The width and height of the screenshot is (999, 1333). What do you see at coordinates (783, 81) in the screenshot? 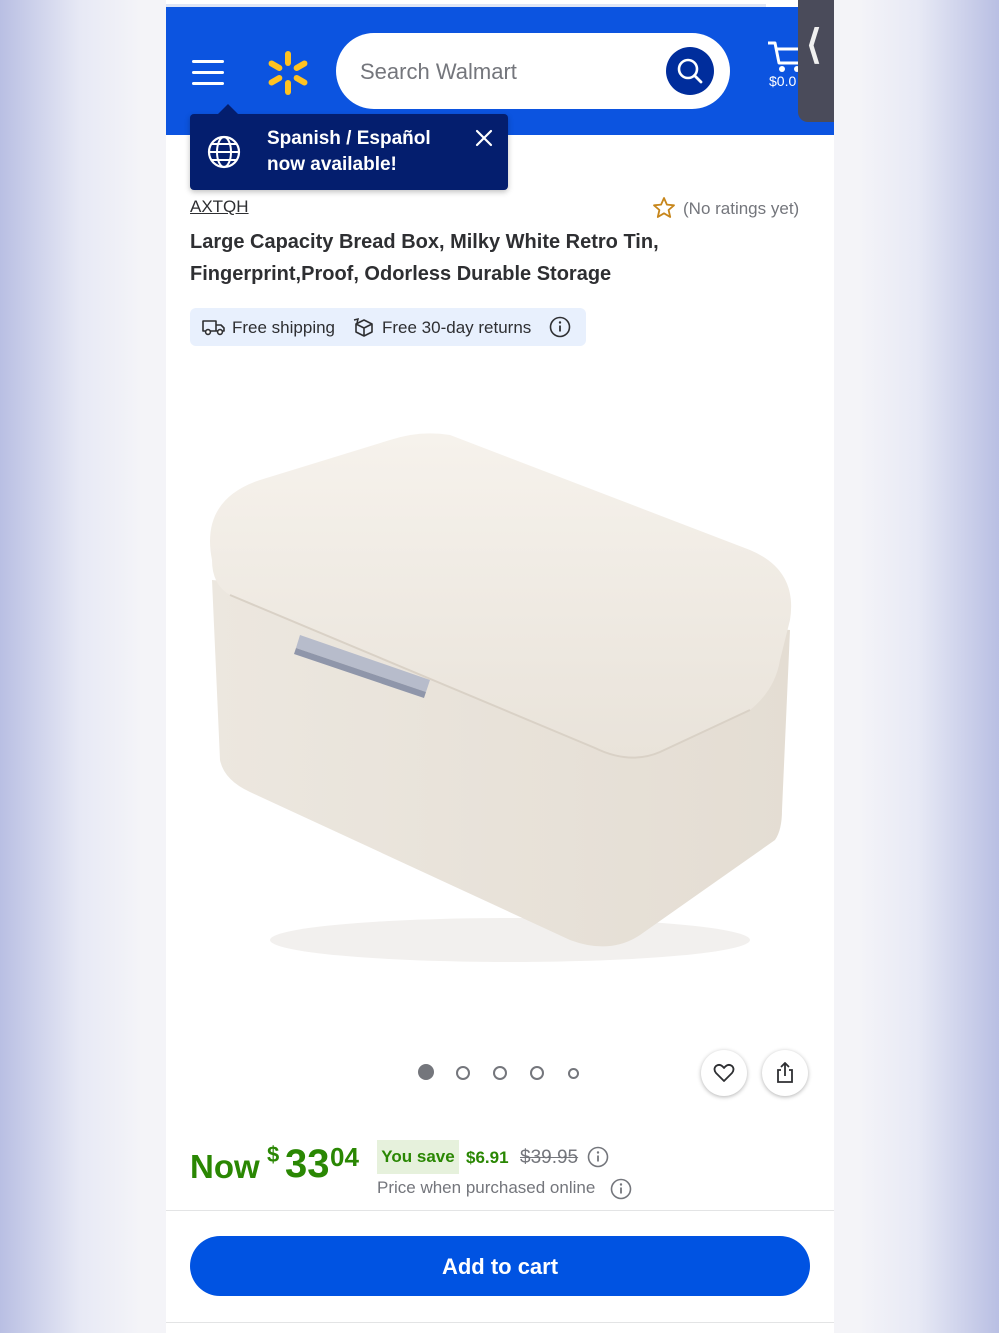
I see `cart-total: $0.0` at bounding box center [783, 81].